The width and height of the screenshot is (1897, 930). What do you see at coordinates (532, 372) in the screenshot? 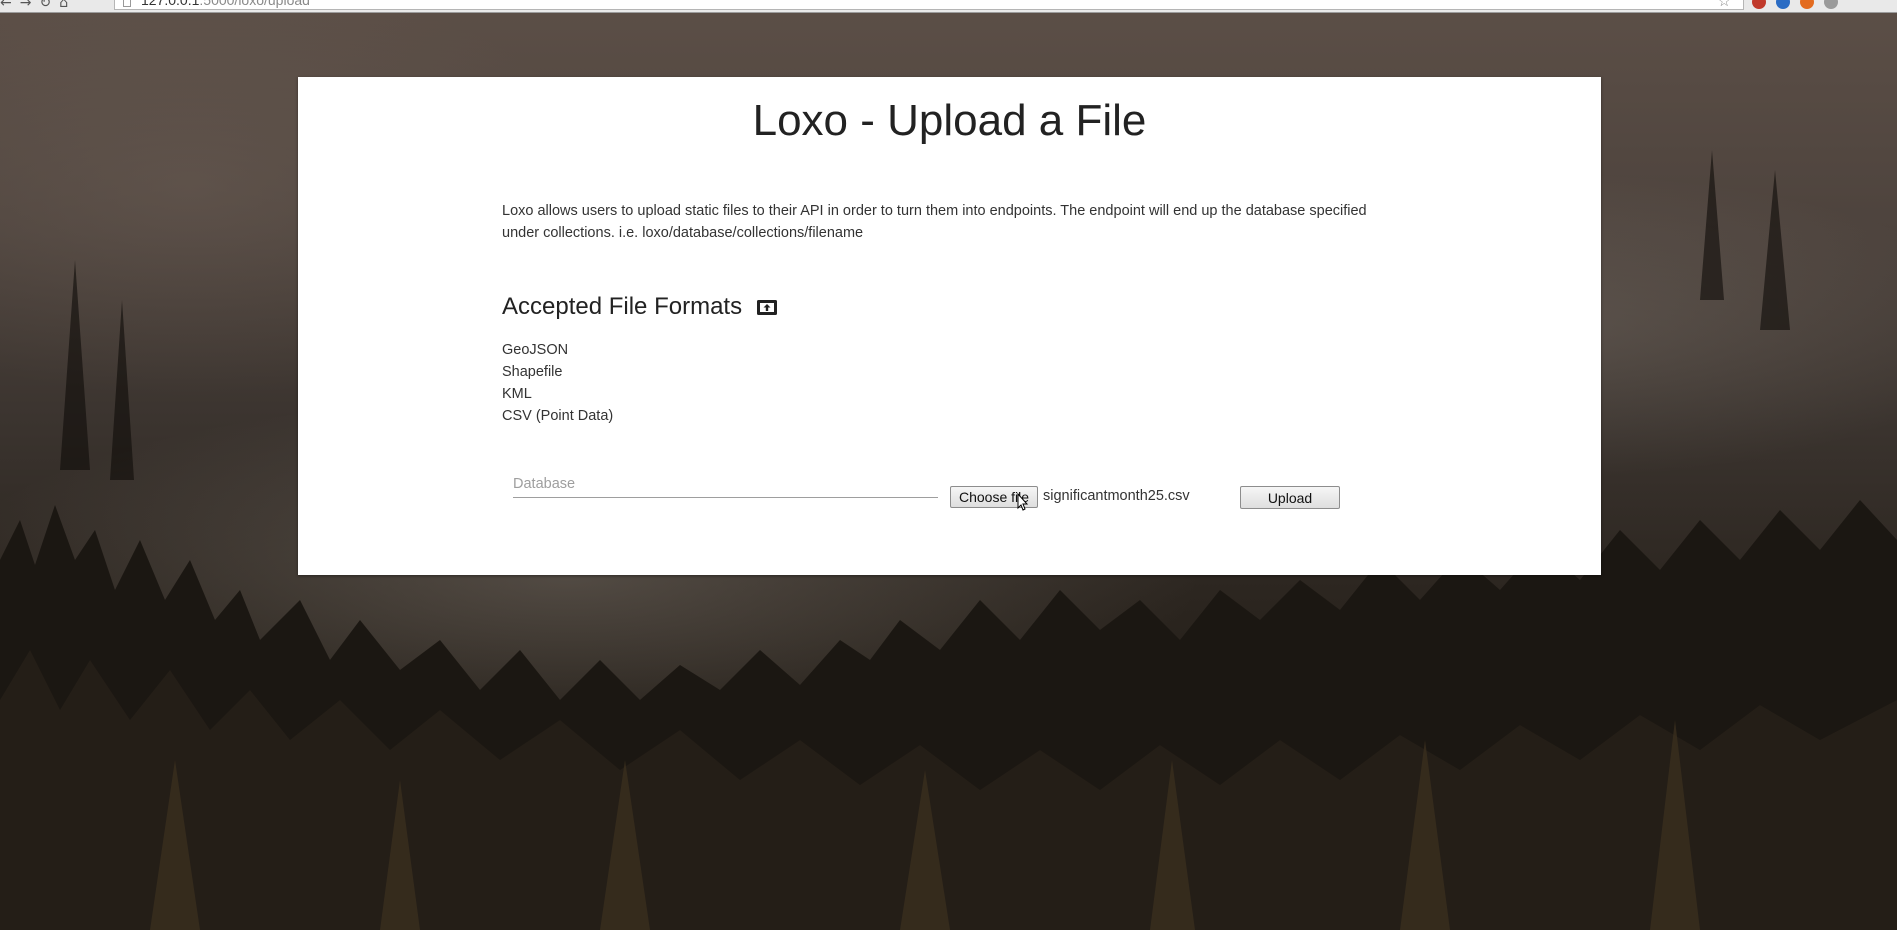
I see `list-item: Shapefile` at bounding box center [532, 372].